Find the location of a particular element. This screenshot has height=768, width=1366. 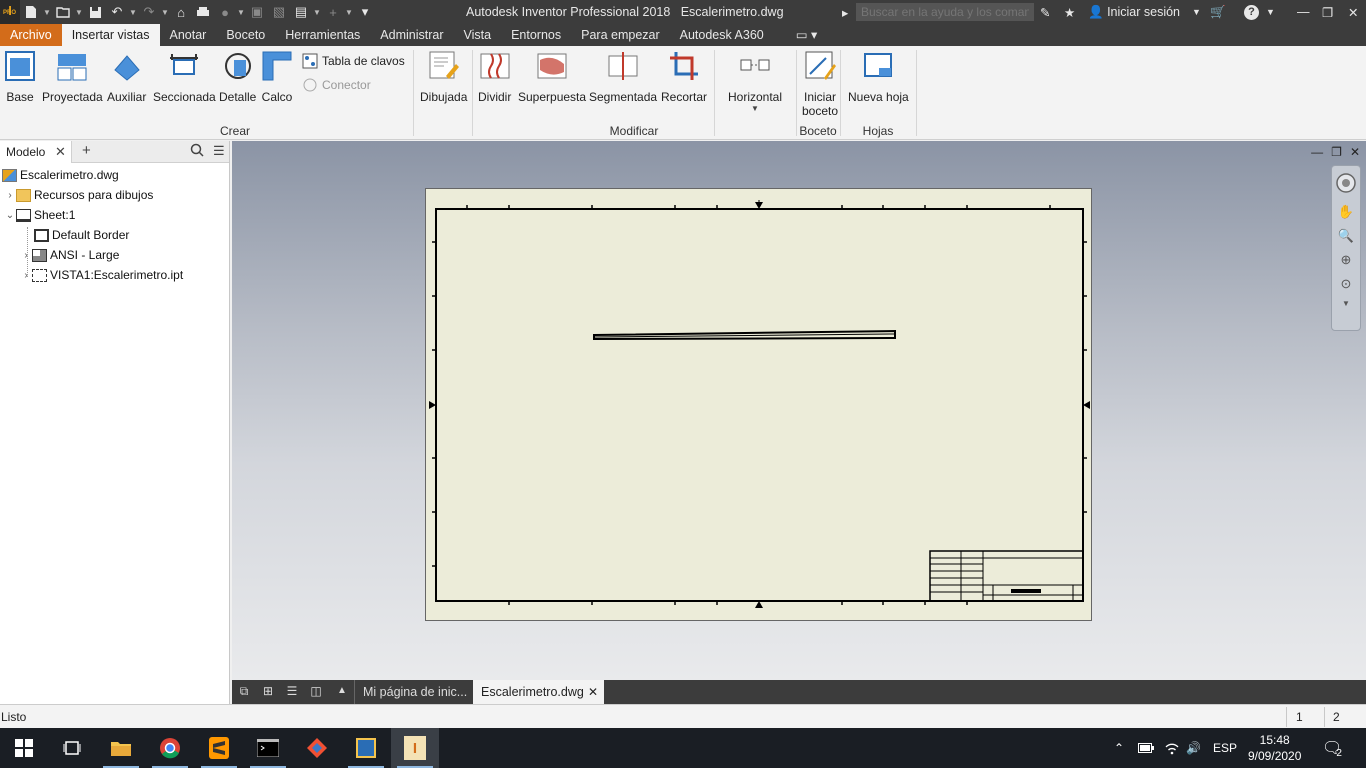

tree-item-drawing: Escalerimetro.dwg is located at coordinates (60, 175).